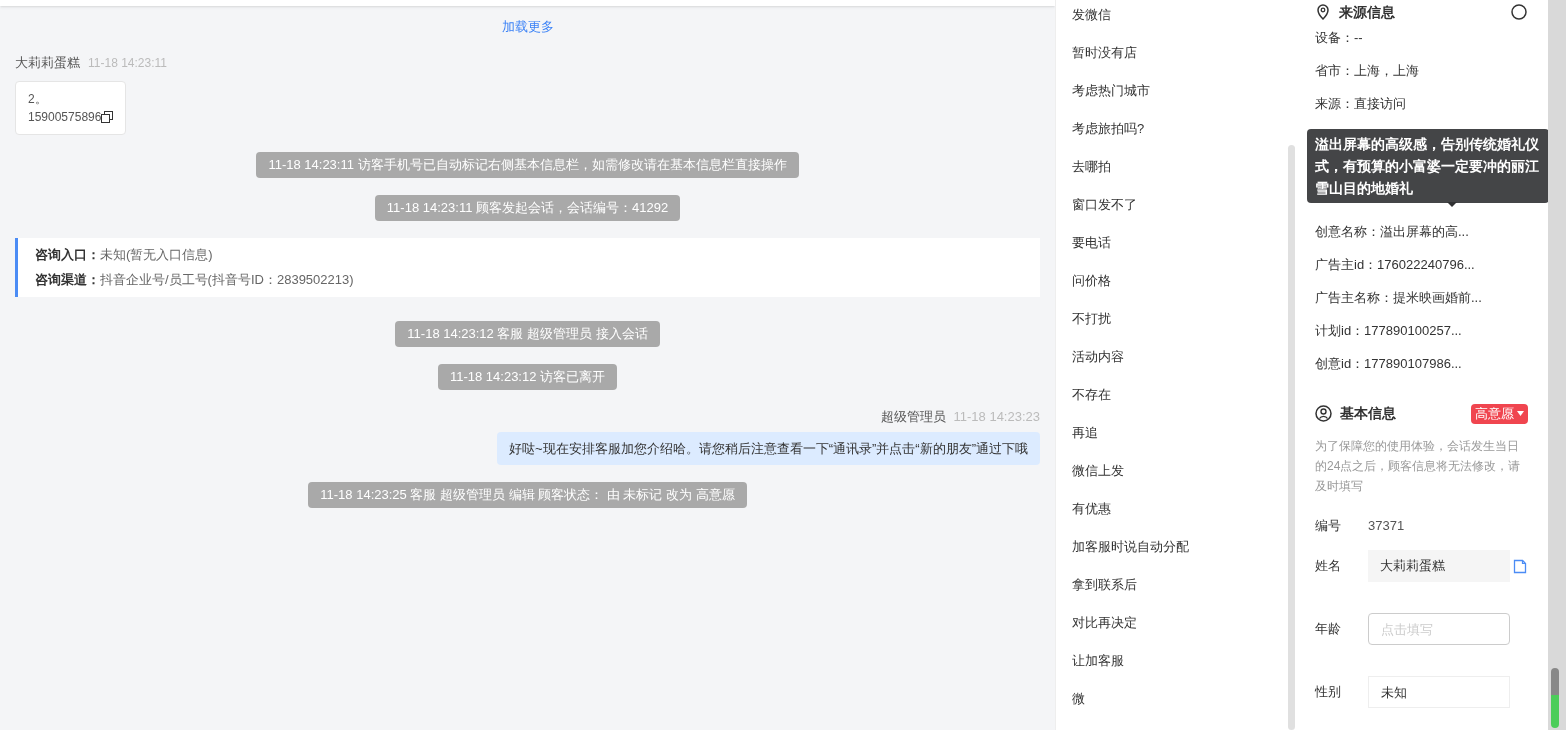 This screenshot has height=730, width=1566. What do you see at coordinates (996, 416) in the screenshot?
I see `message-time: 11-18 14:23:23` at bounding box center [996, 416].